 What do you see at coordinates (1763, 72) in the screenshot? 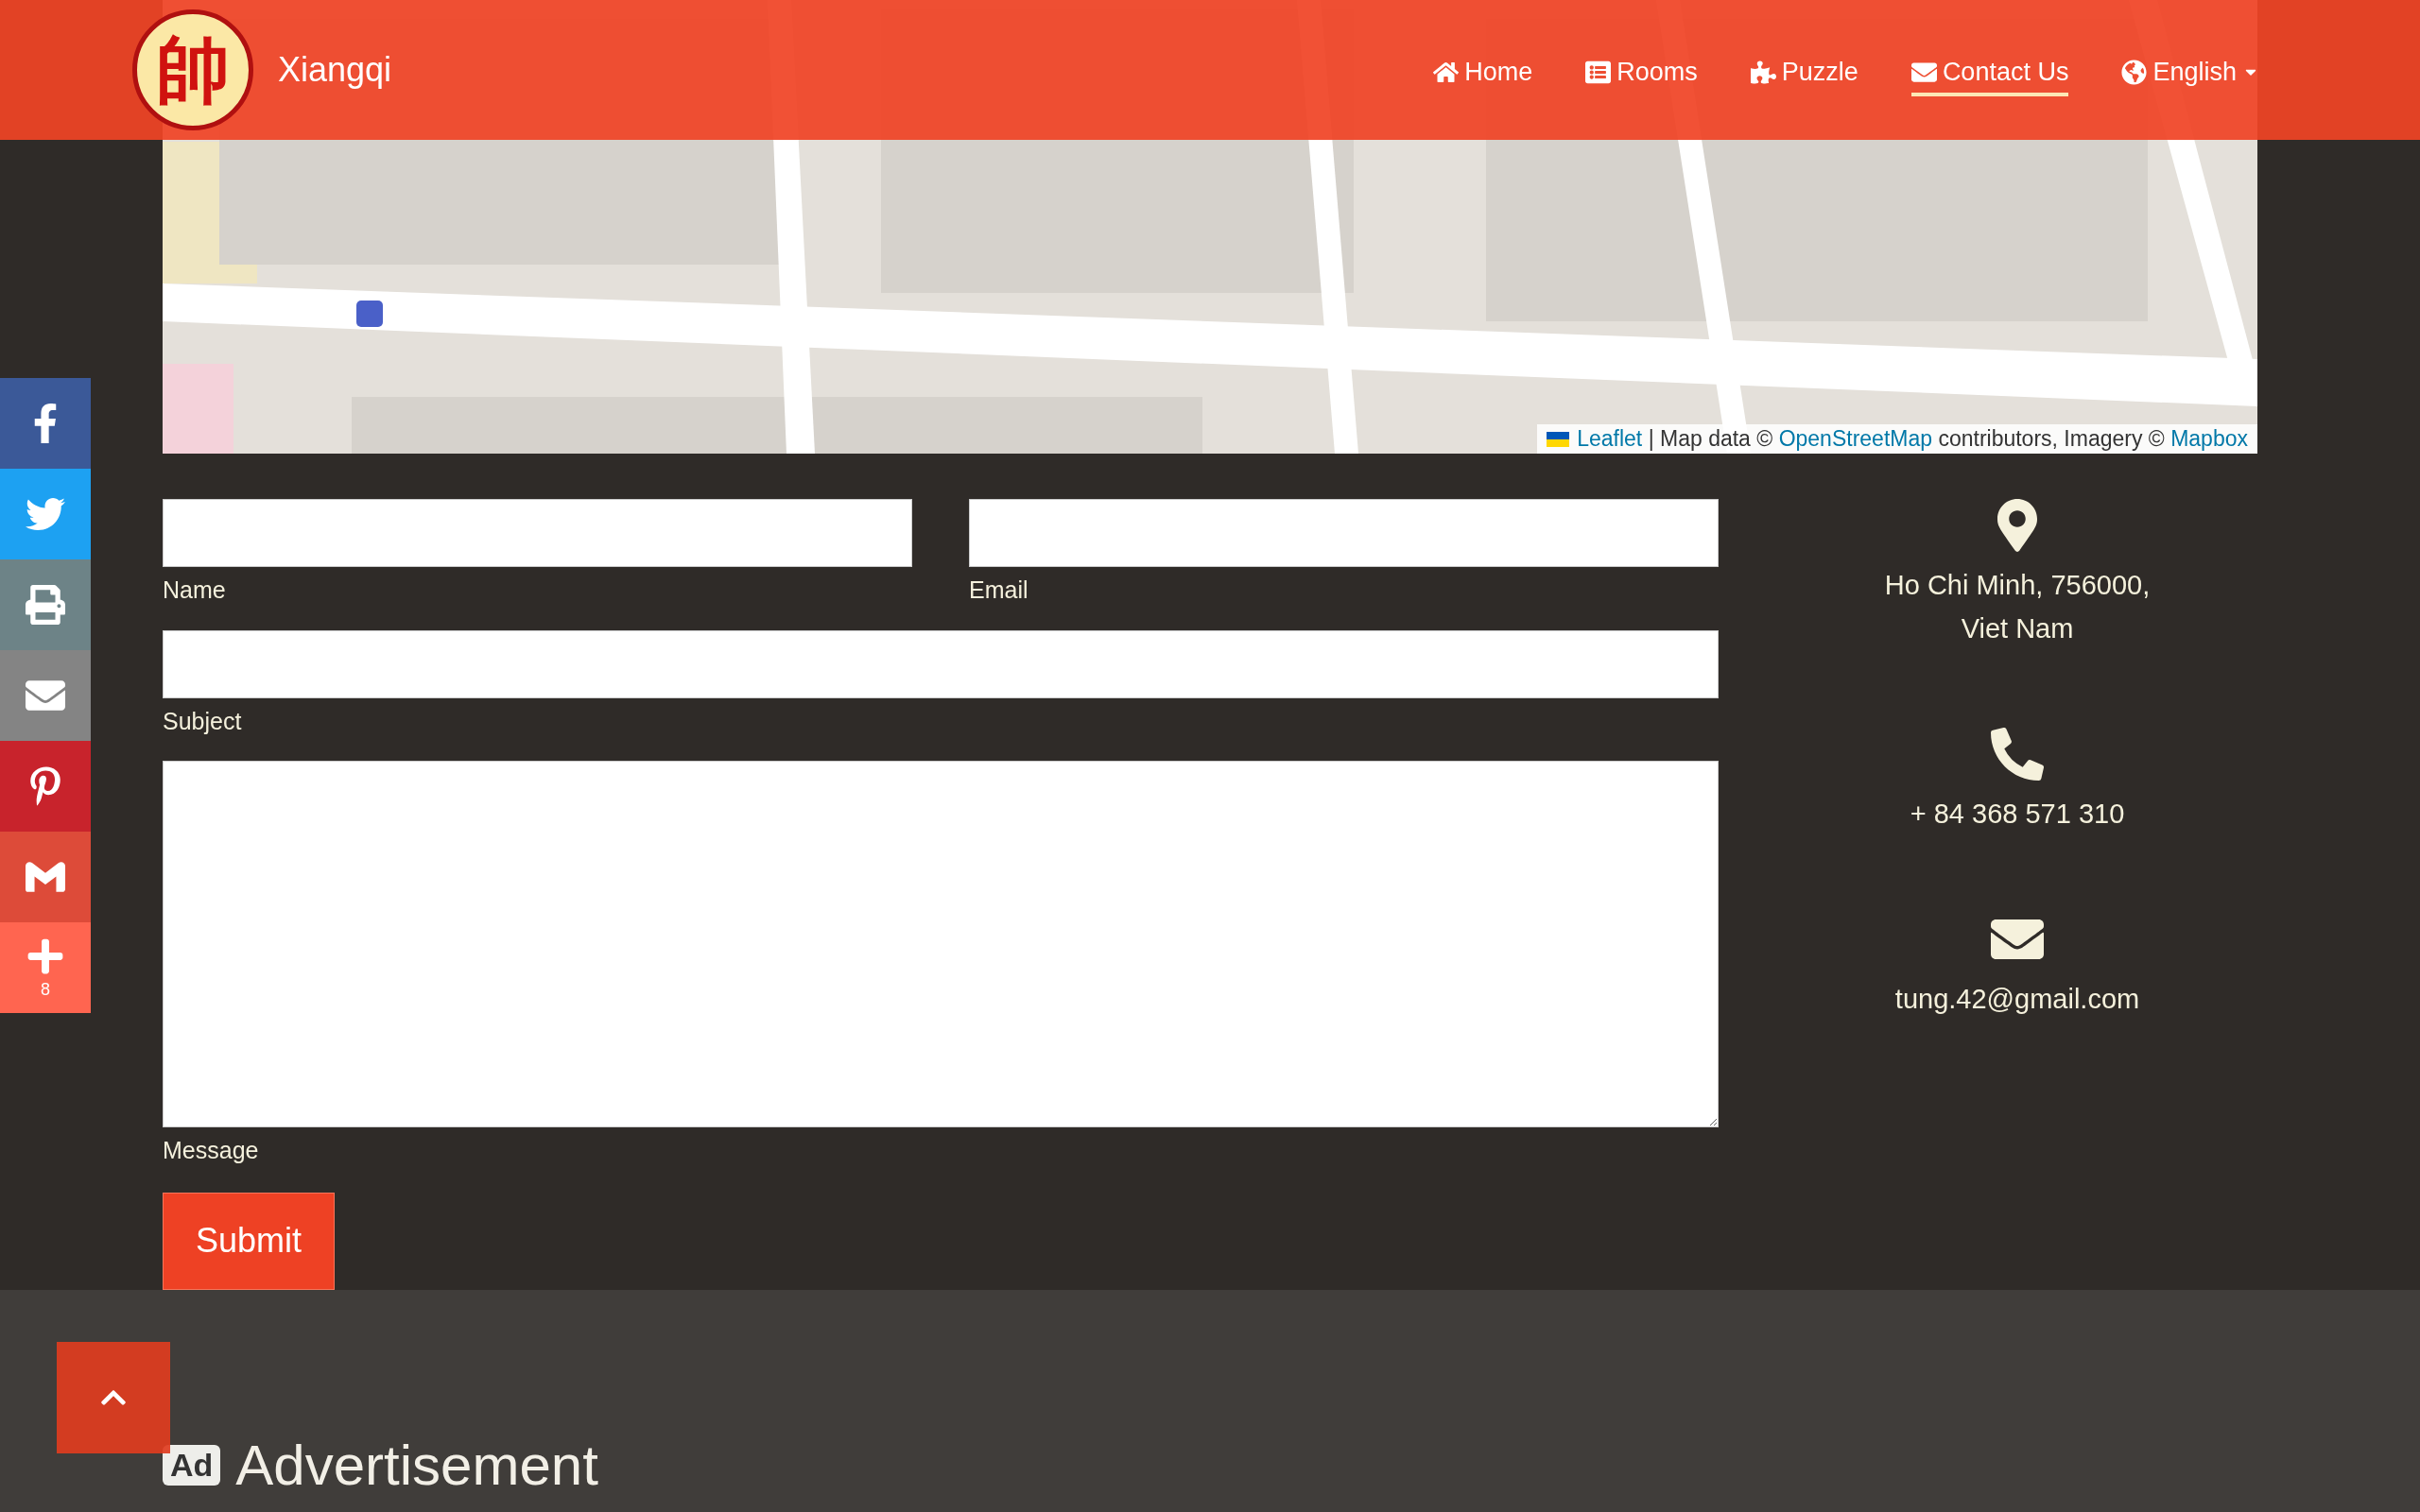
I see `puzzle-icon` at bounding box center [1763, 72].